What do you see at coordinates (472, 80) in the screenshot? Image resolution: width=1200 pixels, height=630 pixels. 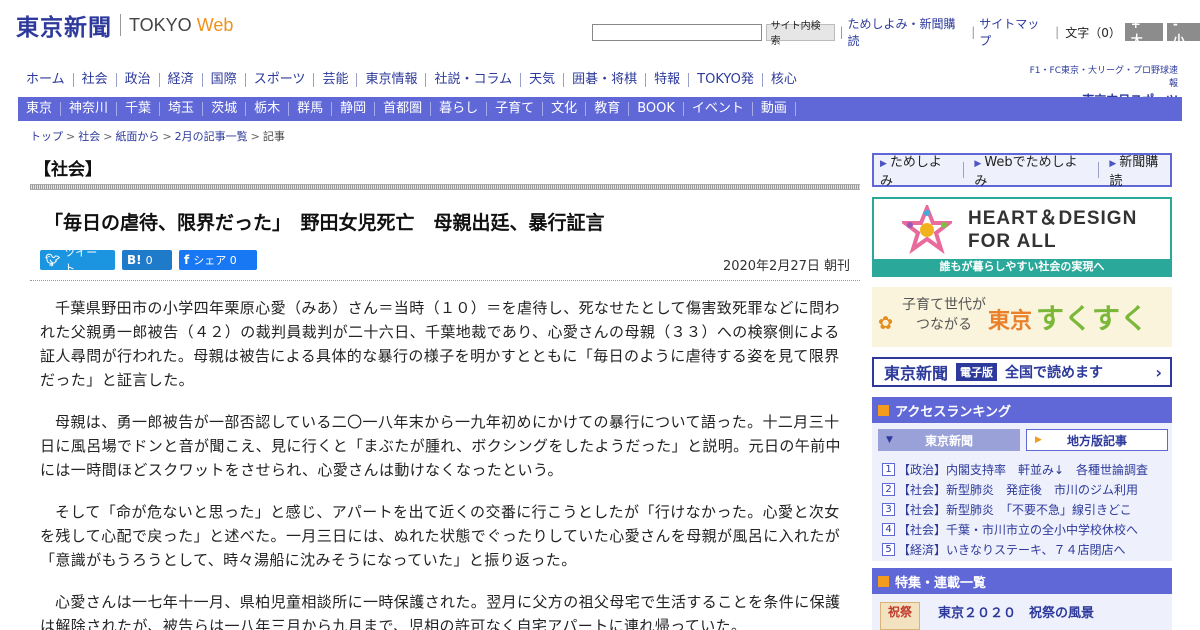 I see `nav-editorial: 社説・コラム` at bounding box center [472, 80].